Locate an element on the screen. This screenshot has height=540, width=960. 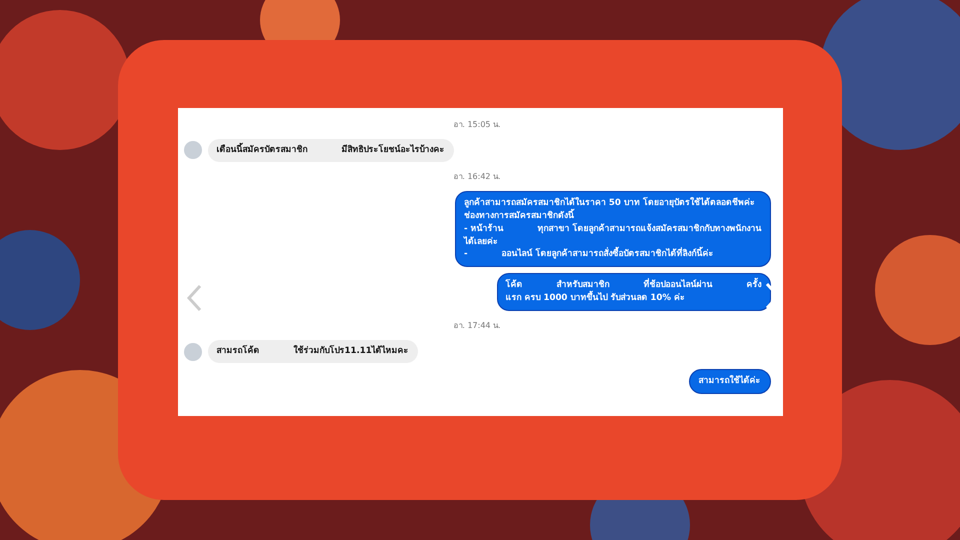
message-text: ที่ช้อปออนไลน์ผ่าน is located at coordinates (678, 285).